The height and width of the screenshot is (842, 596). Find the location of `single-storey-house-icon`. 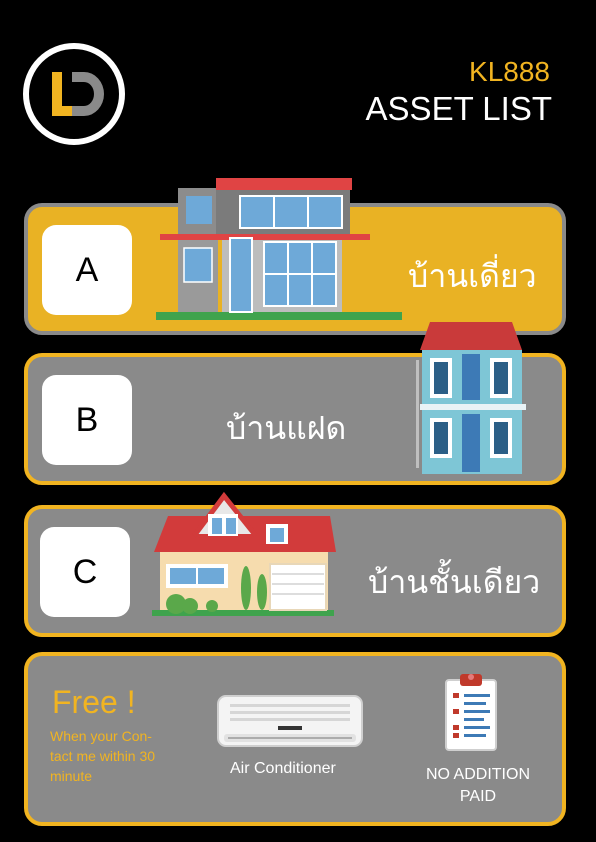

single-storey-house-icon is located at coordinates (244, 553).